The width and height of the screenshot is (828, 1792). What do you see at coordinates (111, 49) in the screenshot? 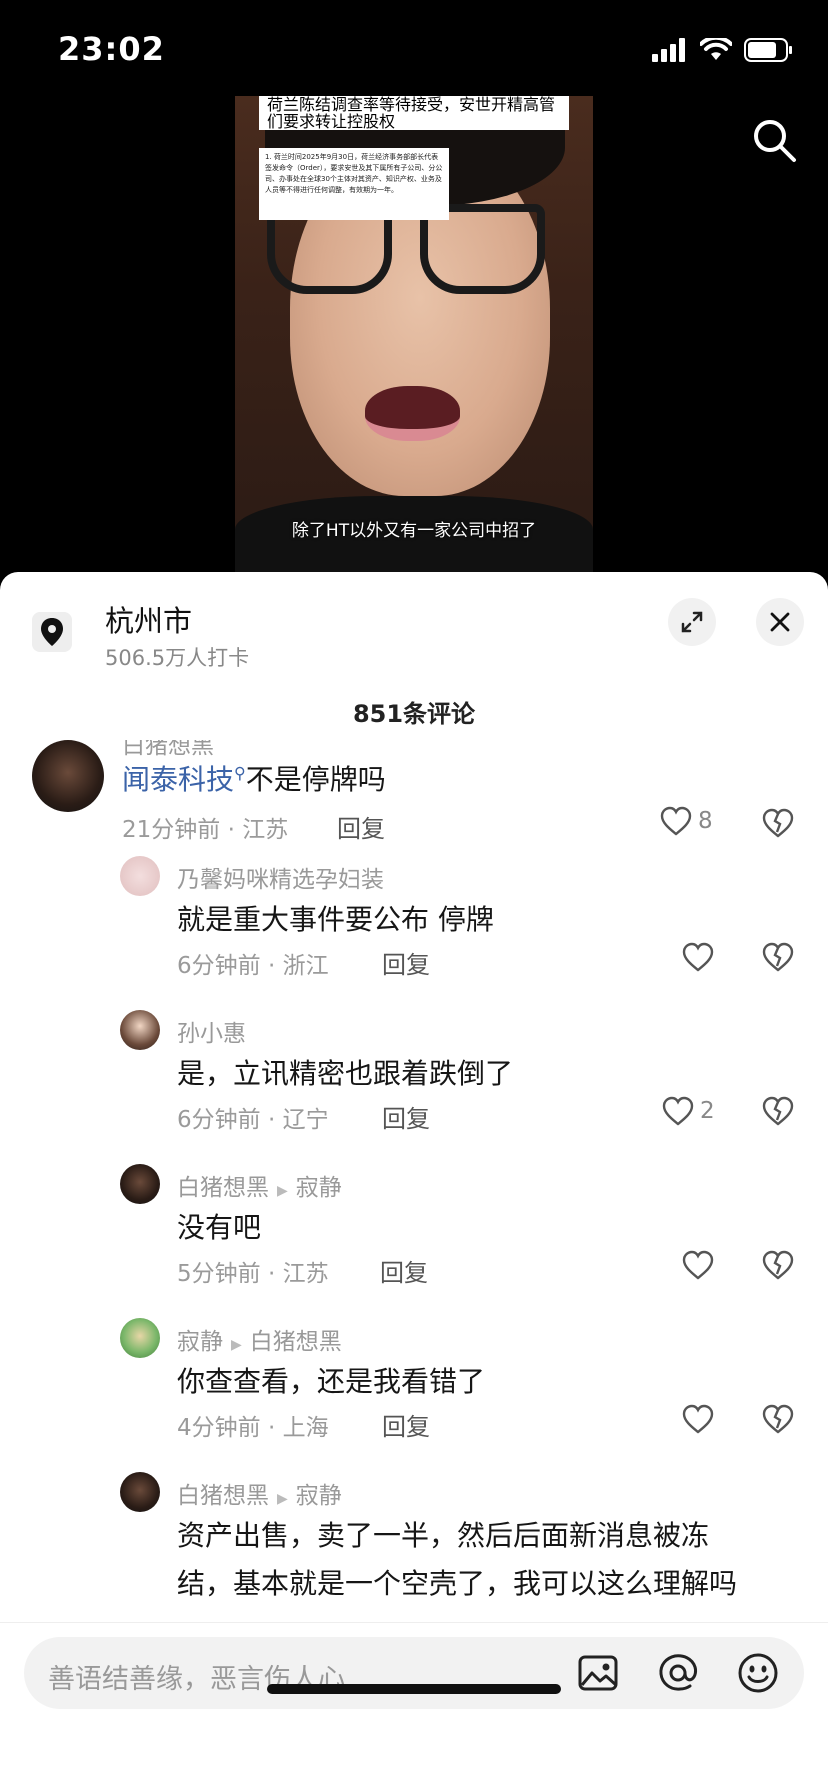
I see `status-time: 23:02` at bounding box center [111, 49].